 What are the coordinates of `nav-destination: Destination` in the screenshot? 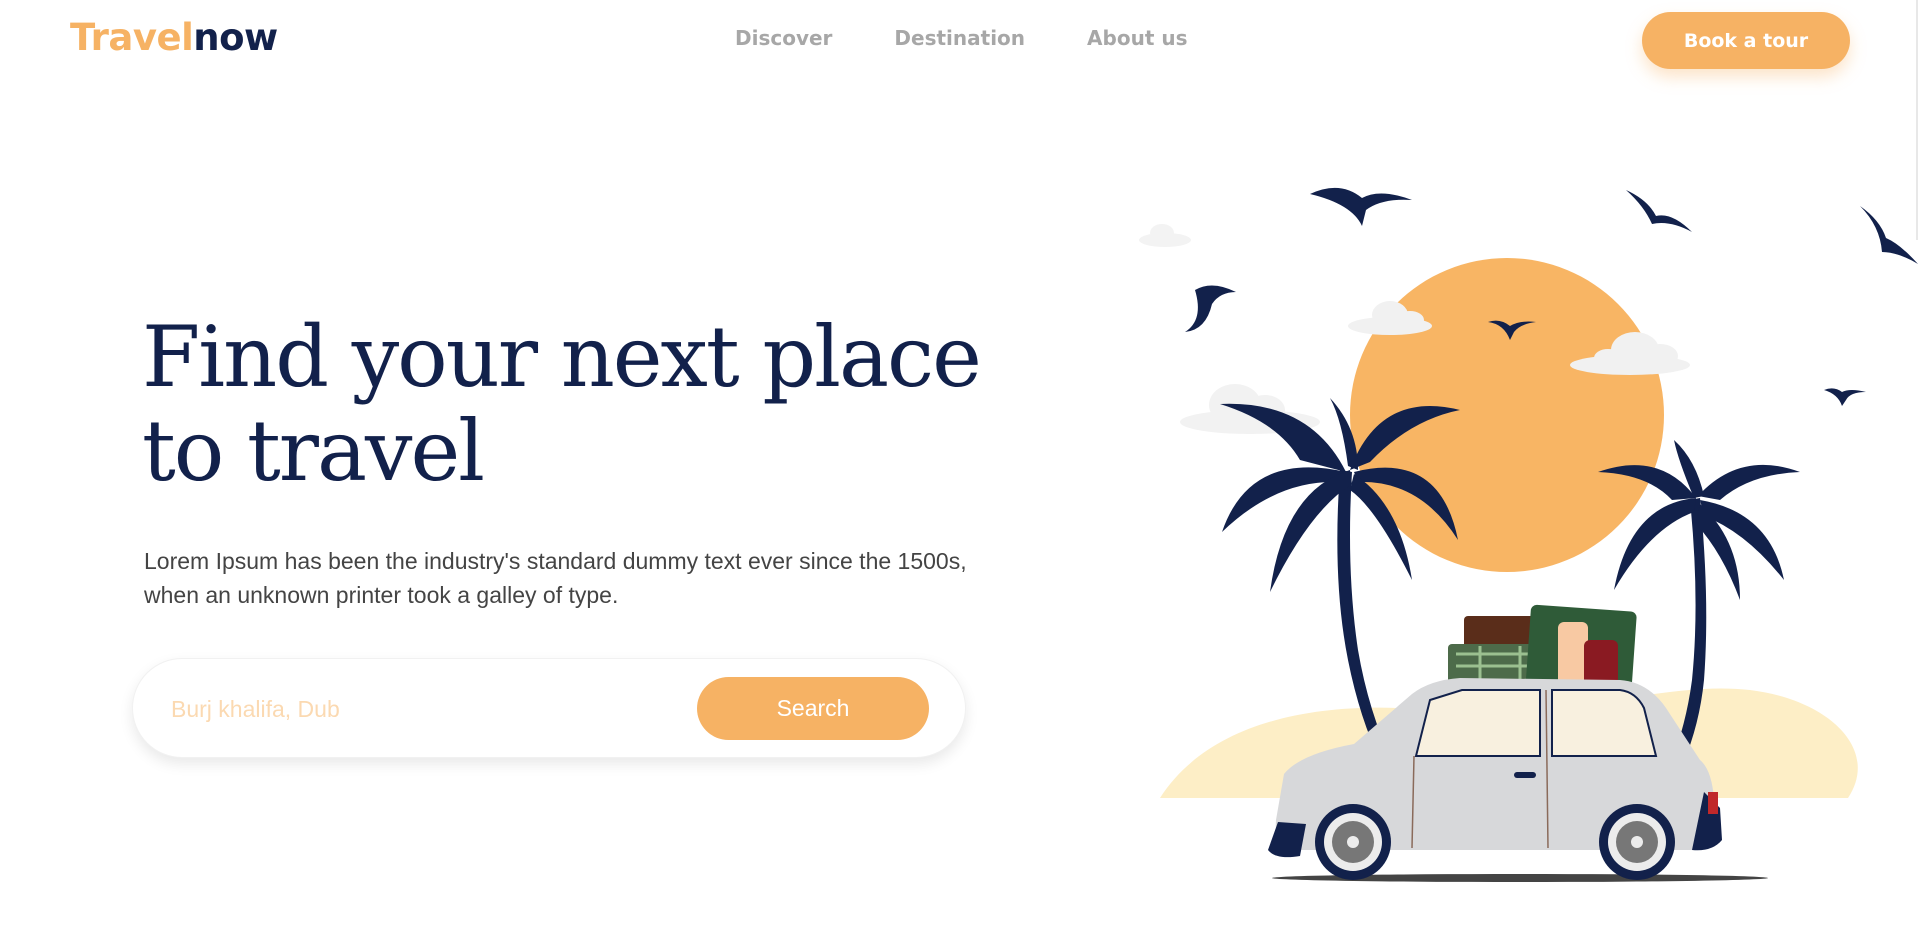 It's located at (959, 38).